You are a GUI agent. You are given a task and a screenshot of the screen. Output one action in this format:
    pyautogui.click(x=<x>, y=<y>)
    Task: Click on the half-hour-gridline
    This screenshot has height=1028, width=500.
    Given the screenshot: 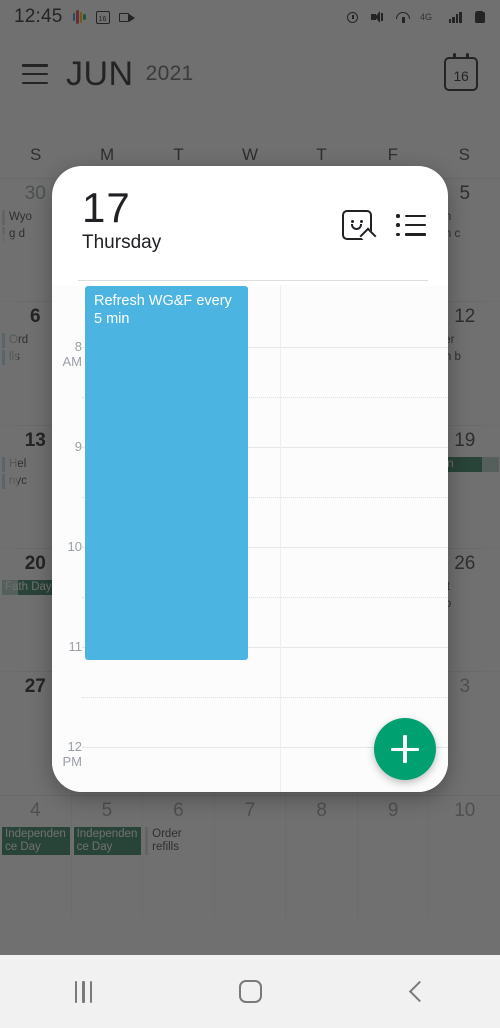 What is the action you would take?
    pyautogui.click(x=265, y=697)
    